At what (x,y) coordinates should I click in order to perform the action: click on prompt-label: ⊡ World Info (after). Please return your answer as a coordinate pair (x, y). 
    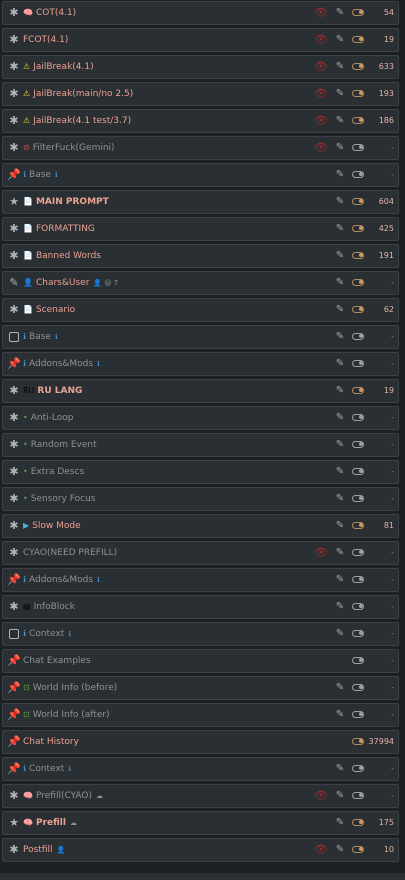
    Looking at the image, I should click on (66, 715).